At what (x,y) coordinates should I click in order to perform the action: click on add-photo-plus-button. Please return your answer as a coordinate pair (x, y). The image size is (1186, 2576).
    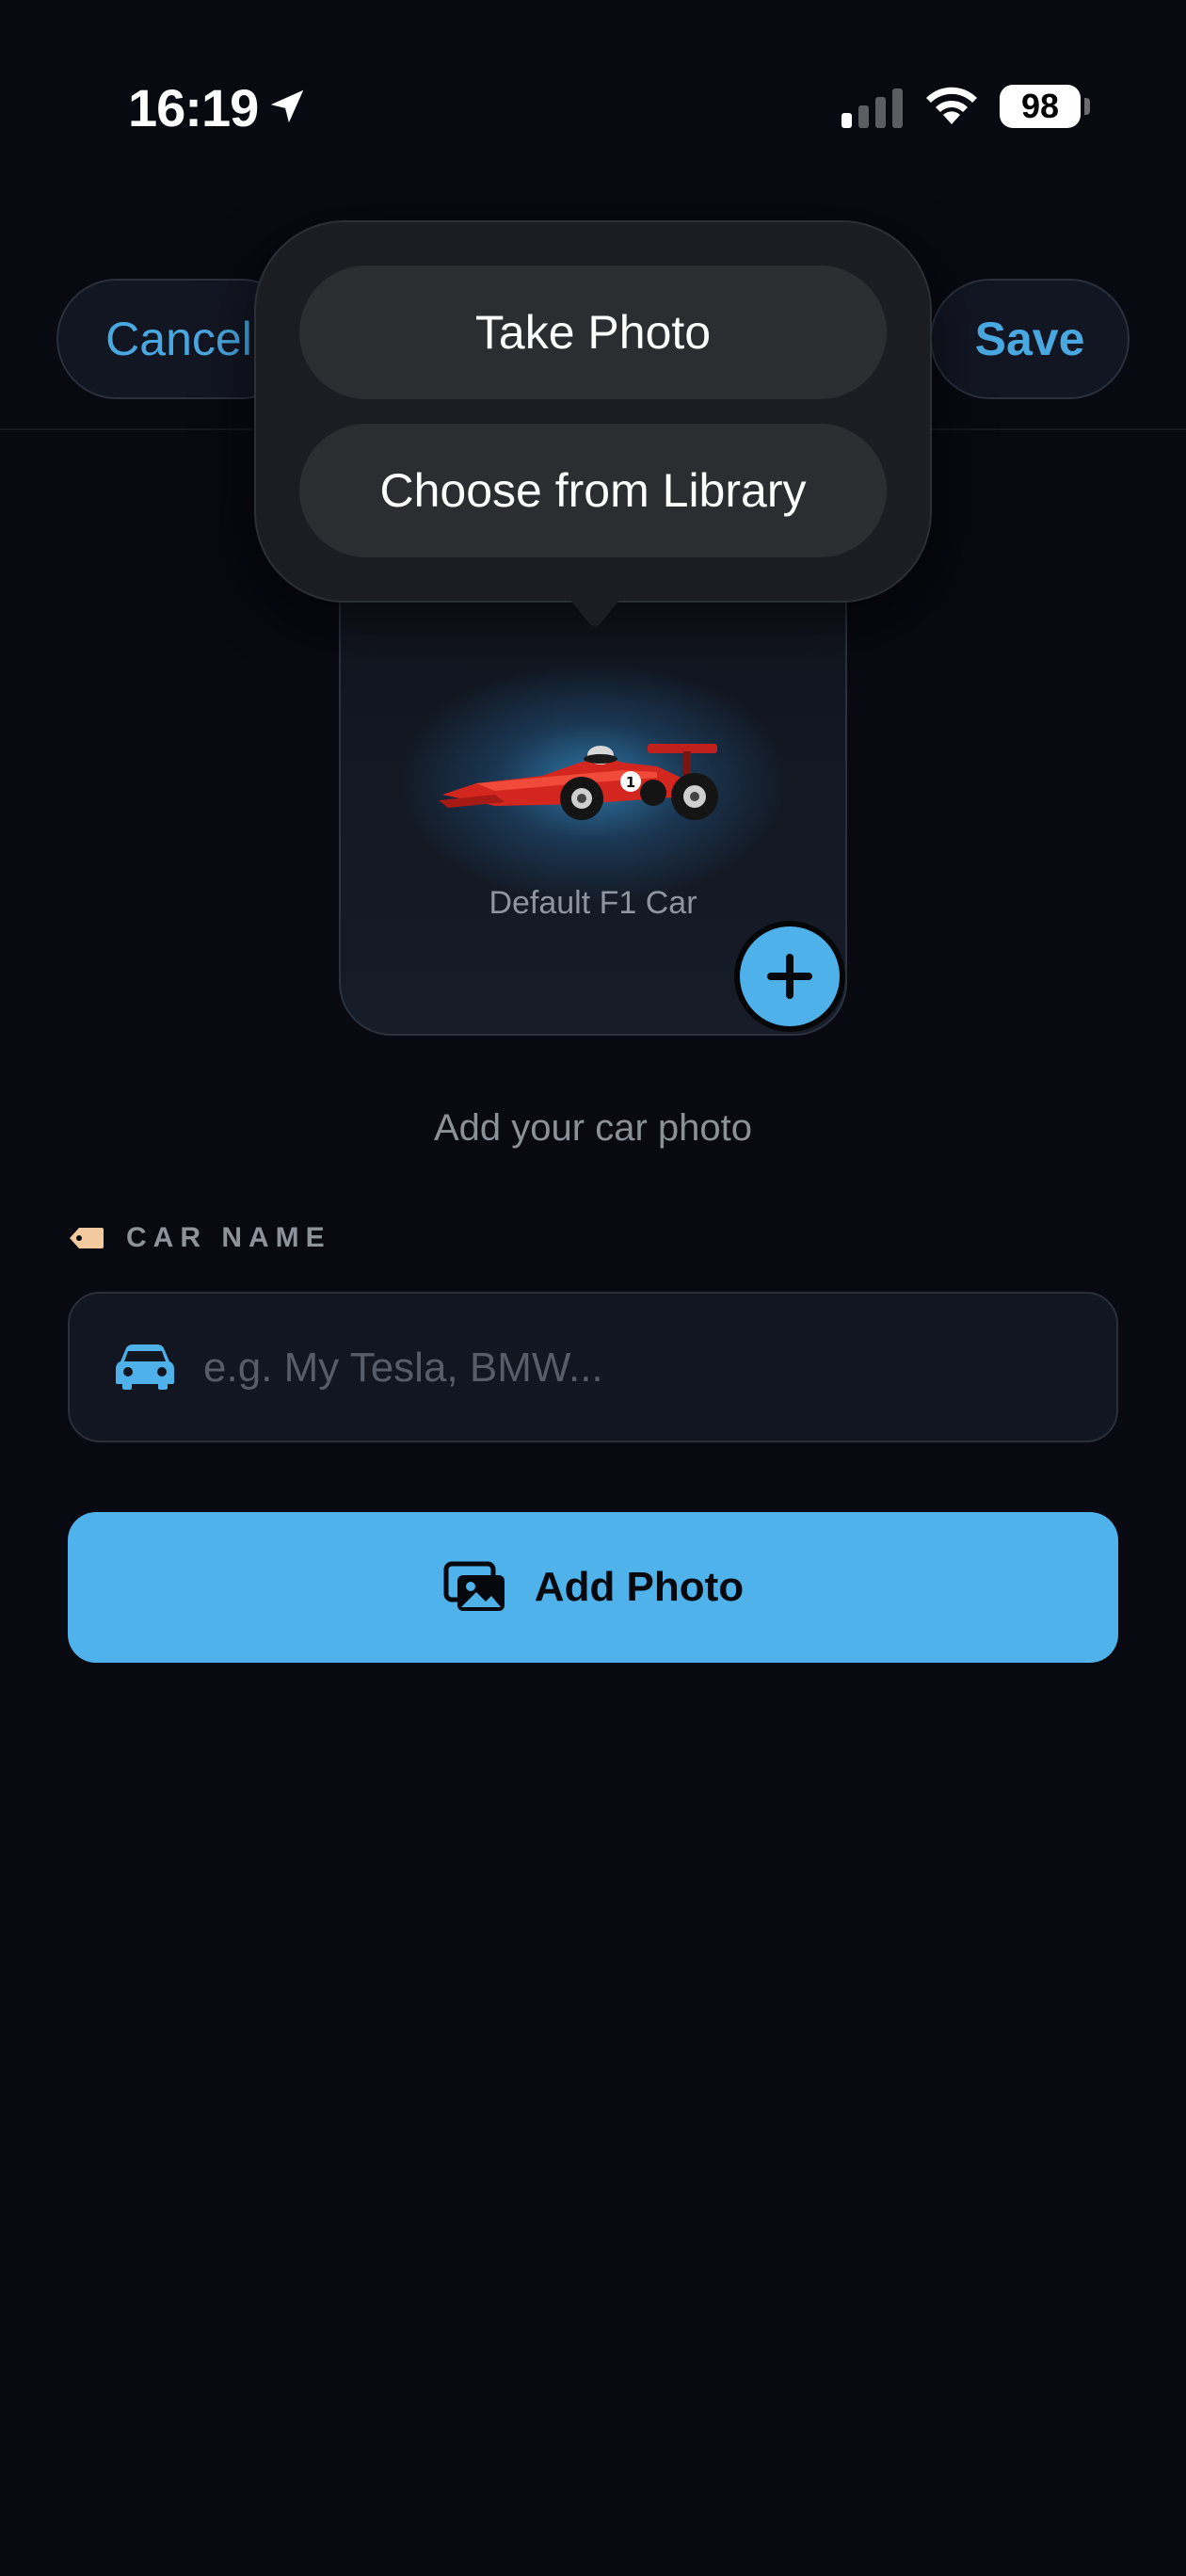
    Looking at the image, I should click on (789, 976).